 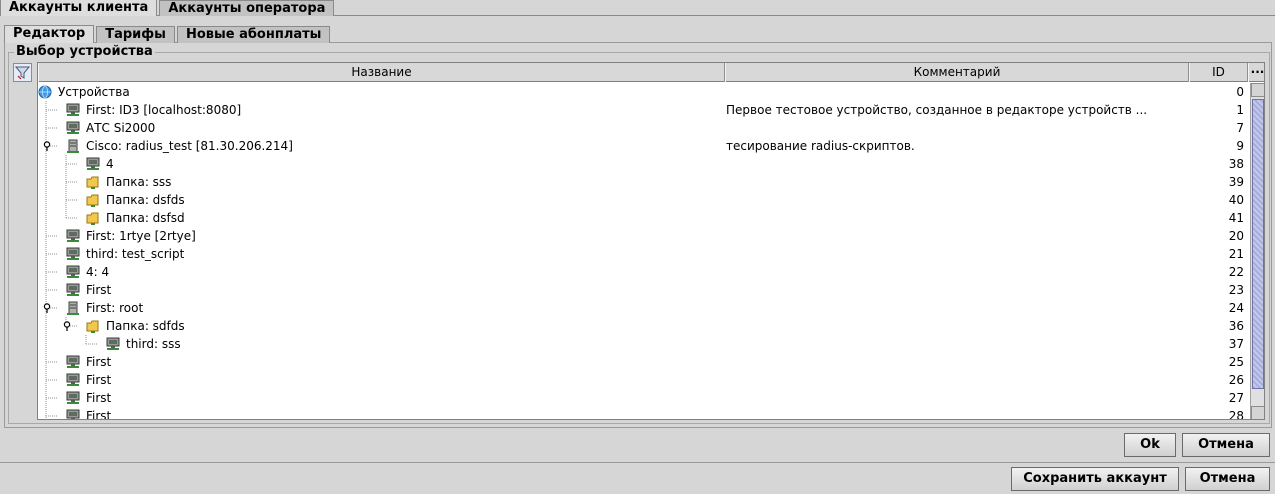 What do you see at coordinates (381, 92) in the screenshot?
I see `tree-node: Устройства` at bounding box center [381, 92].